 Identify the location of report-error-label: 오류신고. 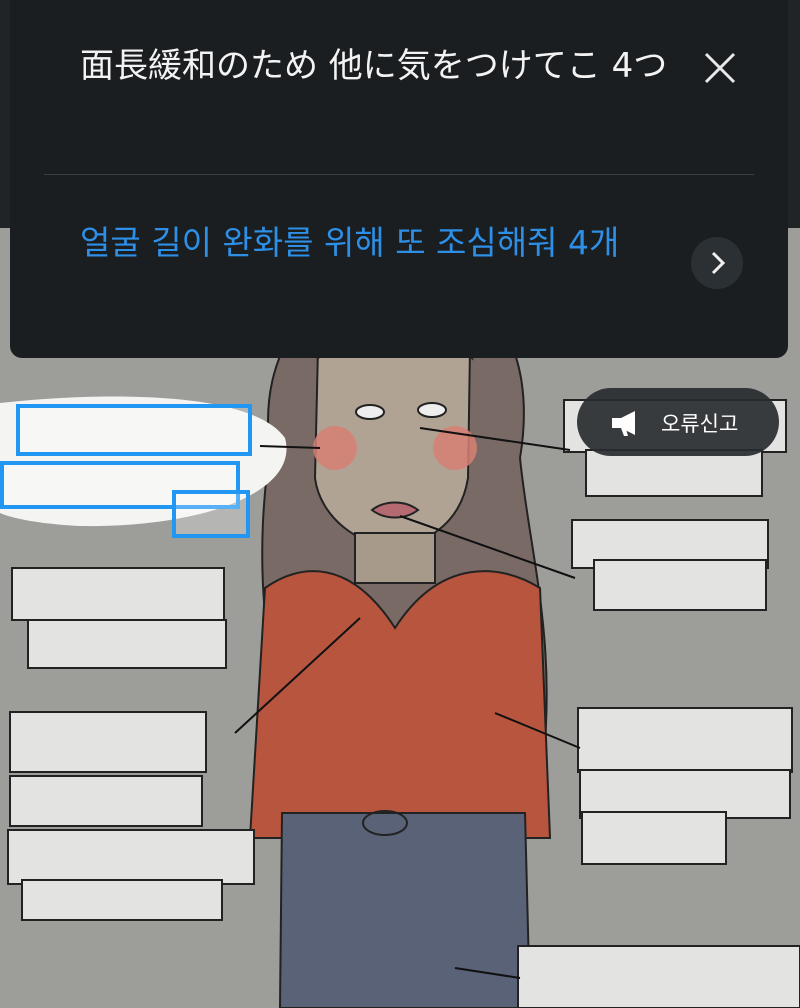
(700, 424).